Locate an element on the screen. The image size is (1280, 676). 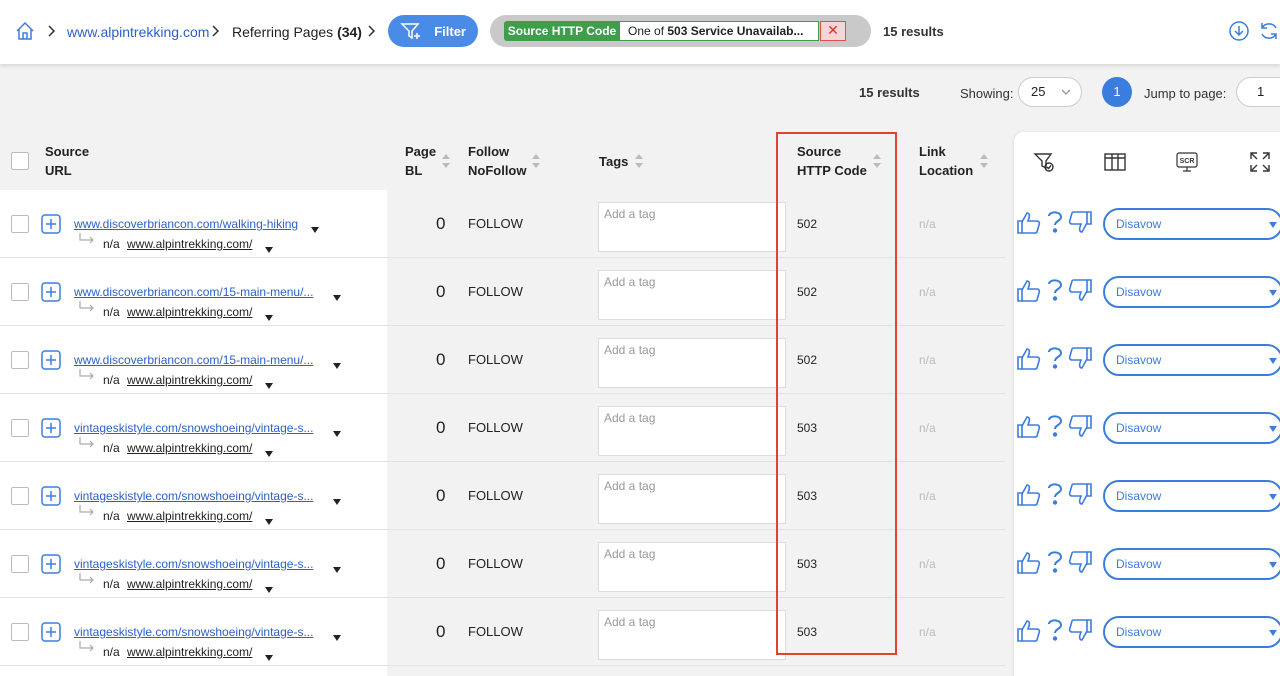
breadcrumb-domain: www.alpintrekking.com is located at coordinates (138, 32).